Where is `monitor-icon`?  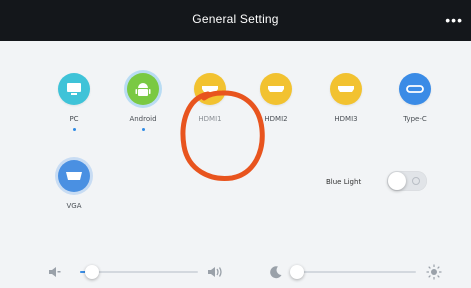 monitor-icon is located at coordinates (74, 89).